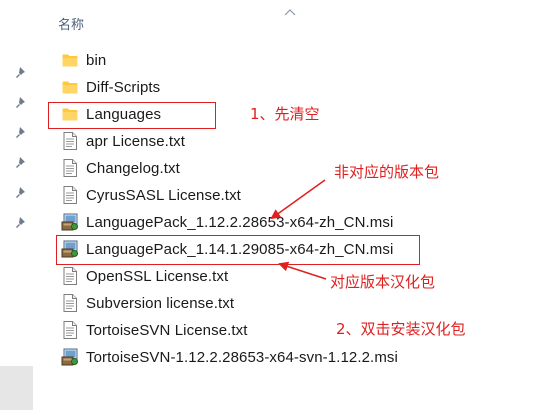  Describe the element at coordinates (387, 172) in the screenshot. I see `annotation-not-matching: 非对应的版本包` at that location.